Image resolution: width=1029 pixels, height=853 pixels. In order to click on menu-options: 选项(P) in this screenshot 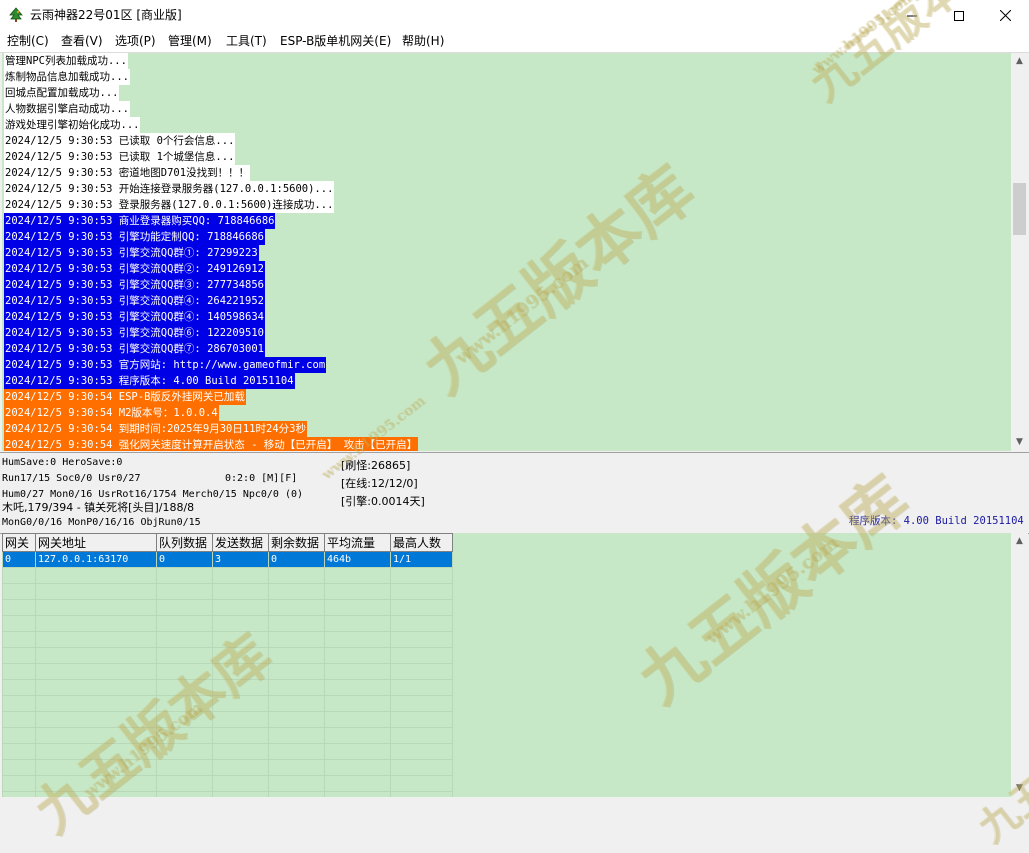, I will do `click(135, 41)`.